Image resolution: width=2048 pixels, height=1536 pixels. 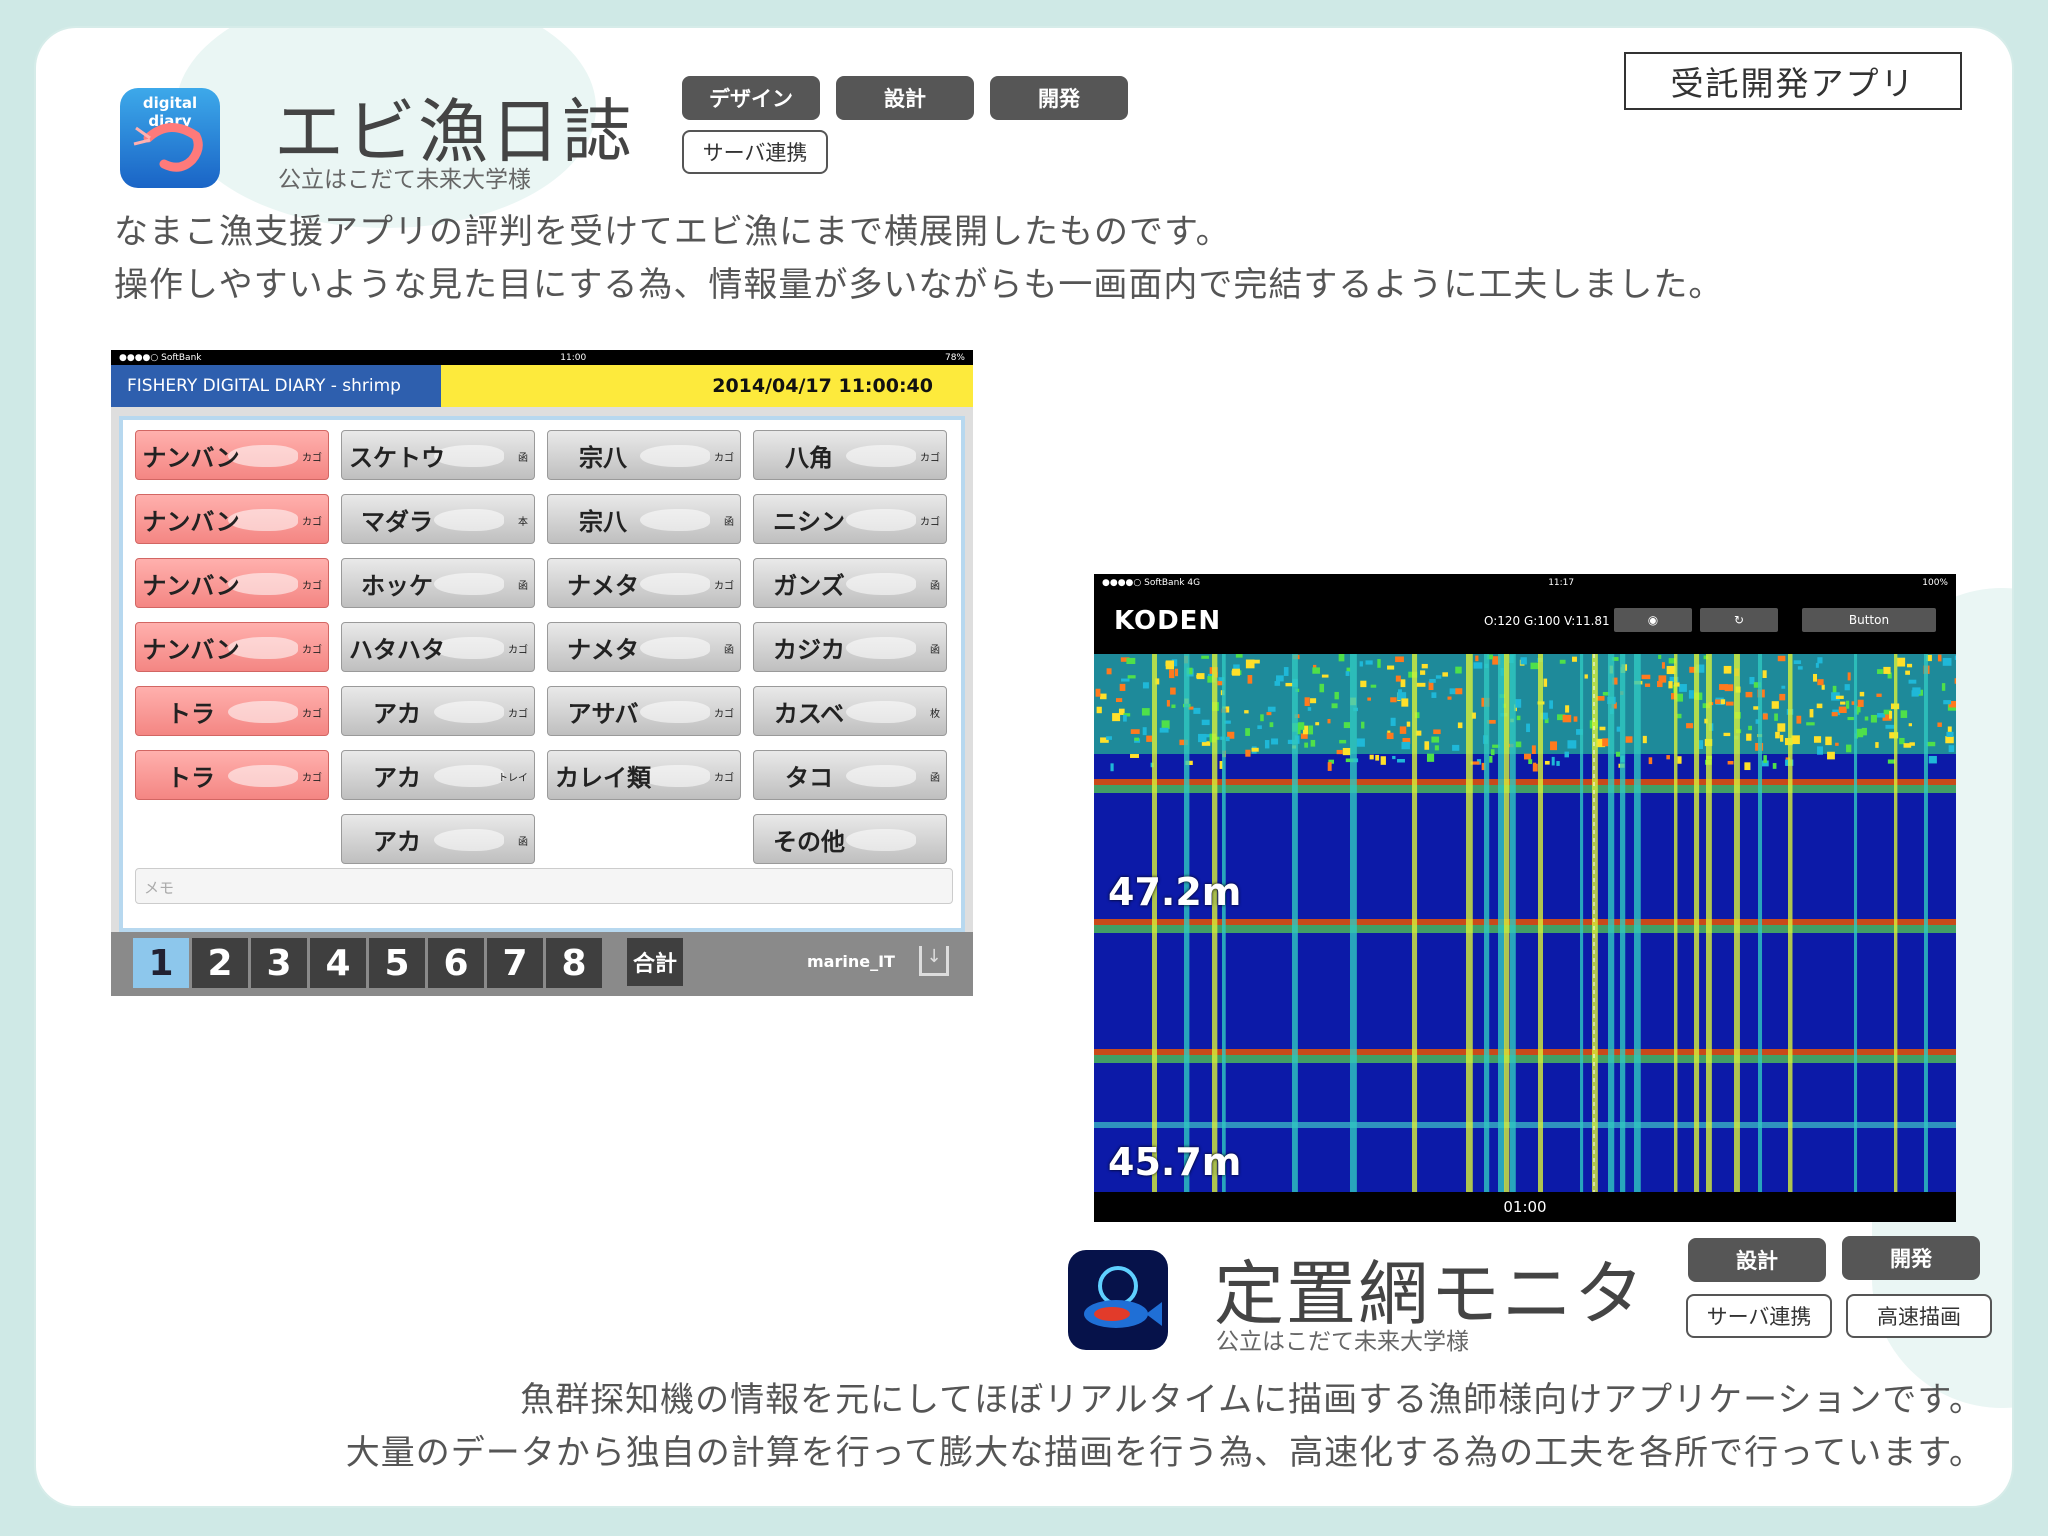 I want to click on camera-button: ◉, so click(x=1653, y=620).